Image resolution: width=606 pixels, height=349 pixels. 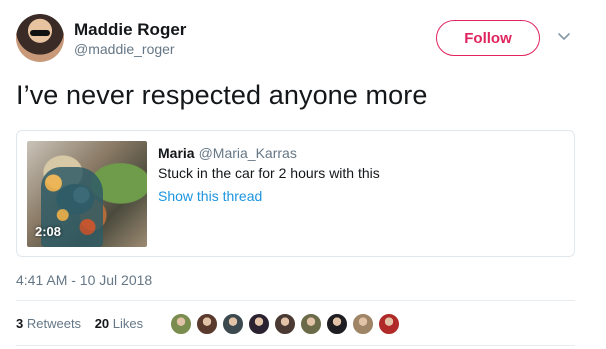 What do you see at coordinates (130, 30) in the screenshot?
I see `author-display-name: Maddie Roger` at bounding box center [130, 30].